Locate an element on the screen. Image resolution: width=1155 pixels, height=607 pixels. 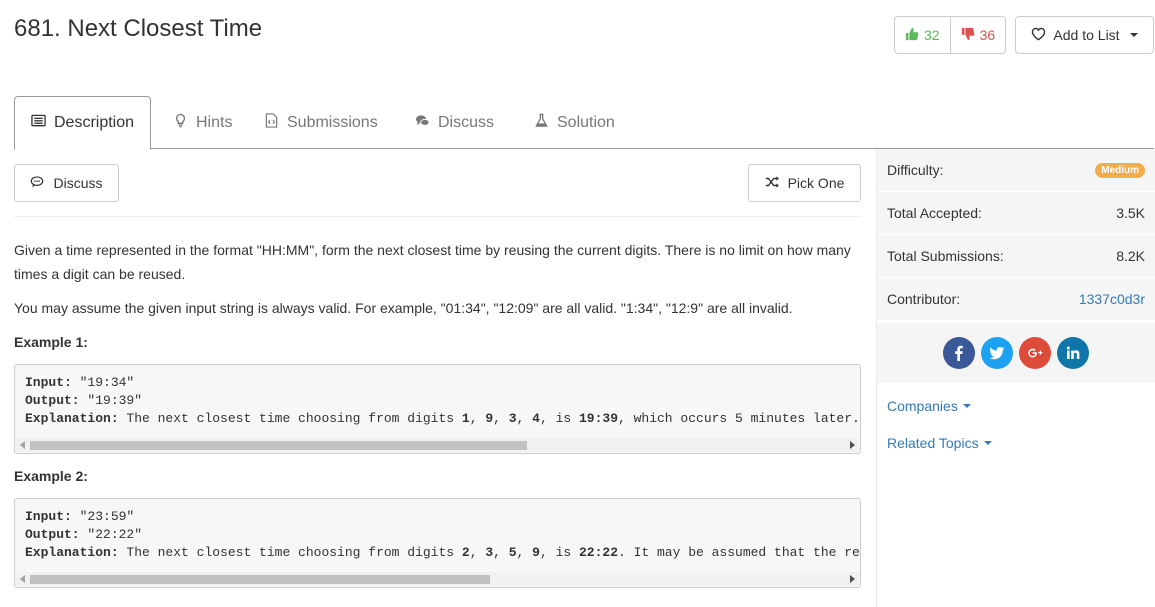
code-value: "19:34" is located at coordinates (103, 382).